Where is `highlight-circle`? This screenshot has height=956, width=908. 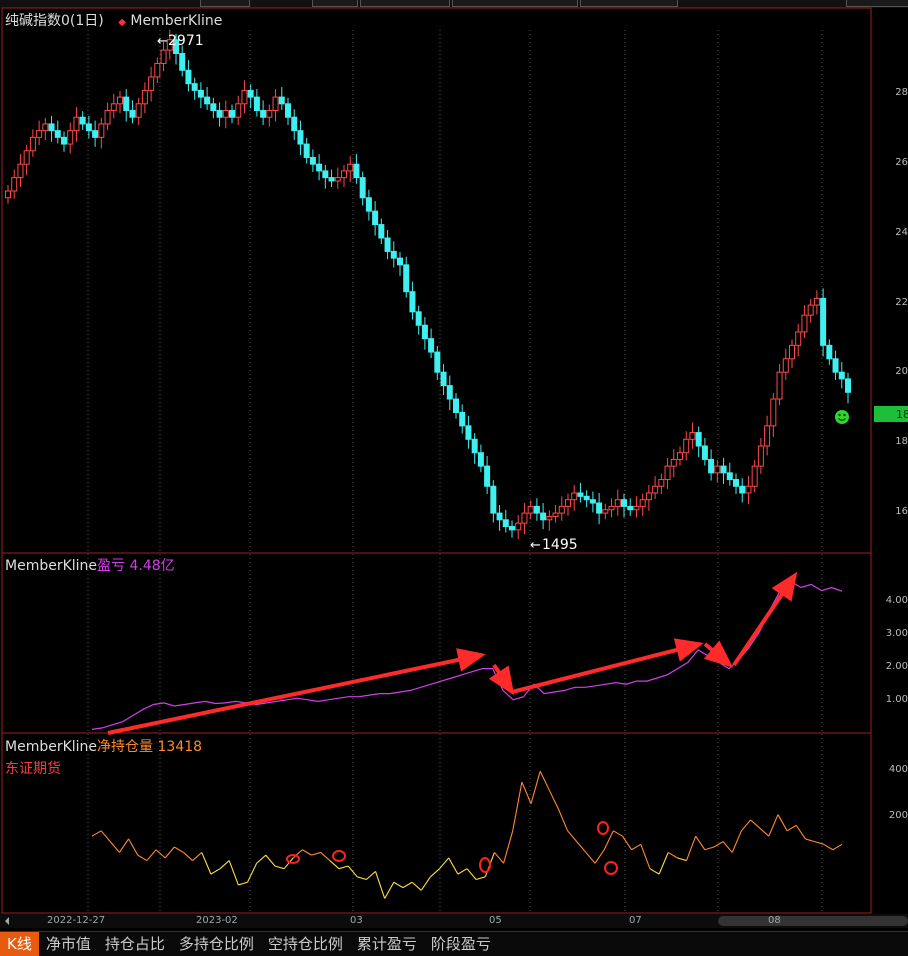
highlight-circle is located at coordinates (485, 865).